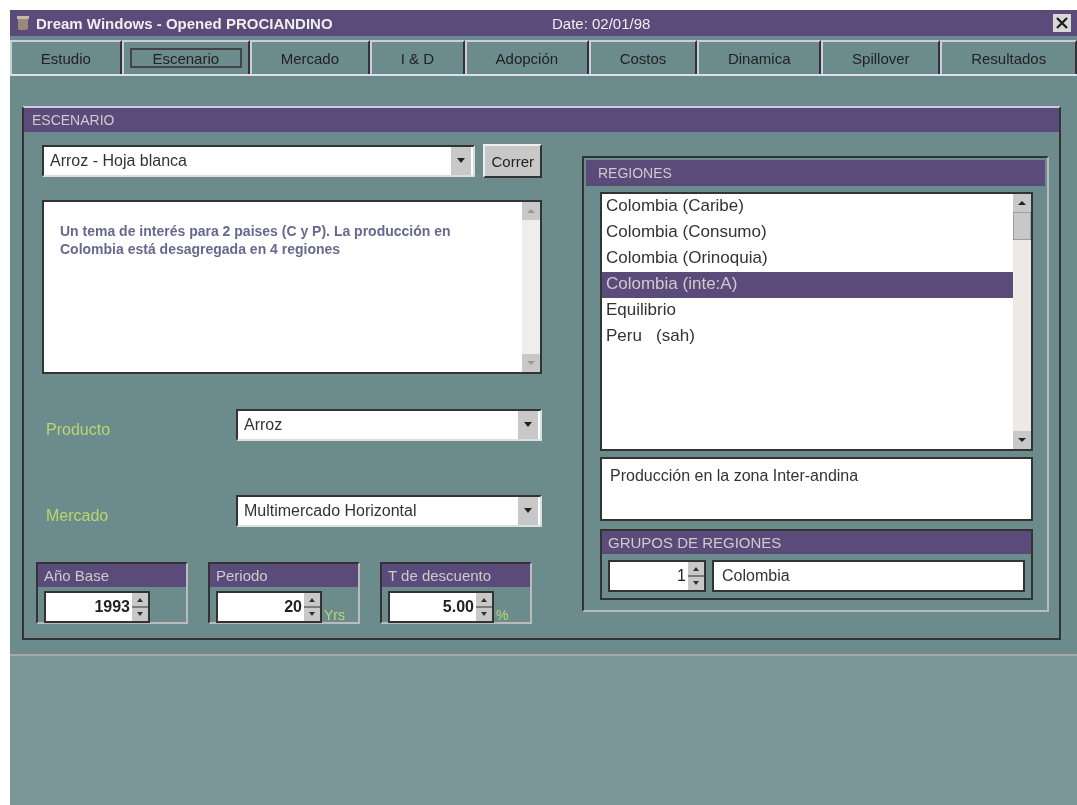 The height and width of the screenshot is (805, 1077). What do you see at coordinates (1022, 203) in the screenshot?
I see `scroll-up-icon` at bounding box center [1022, 203].